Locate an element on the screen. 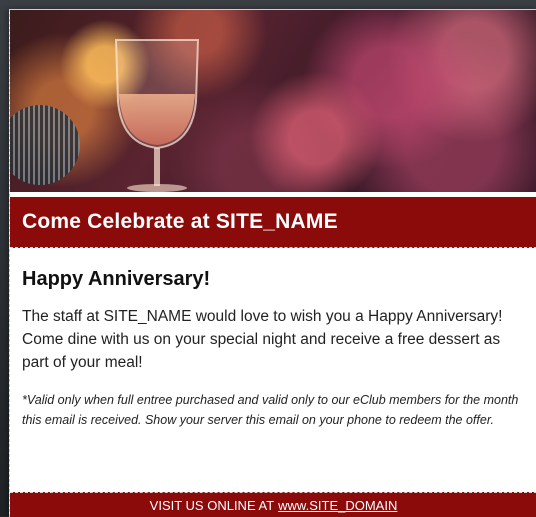 This screenshot has width=536, height=517. banner-title: Come Celebrate at SITE_NAME is located at coordinates (180, 221).